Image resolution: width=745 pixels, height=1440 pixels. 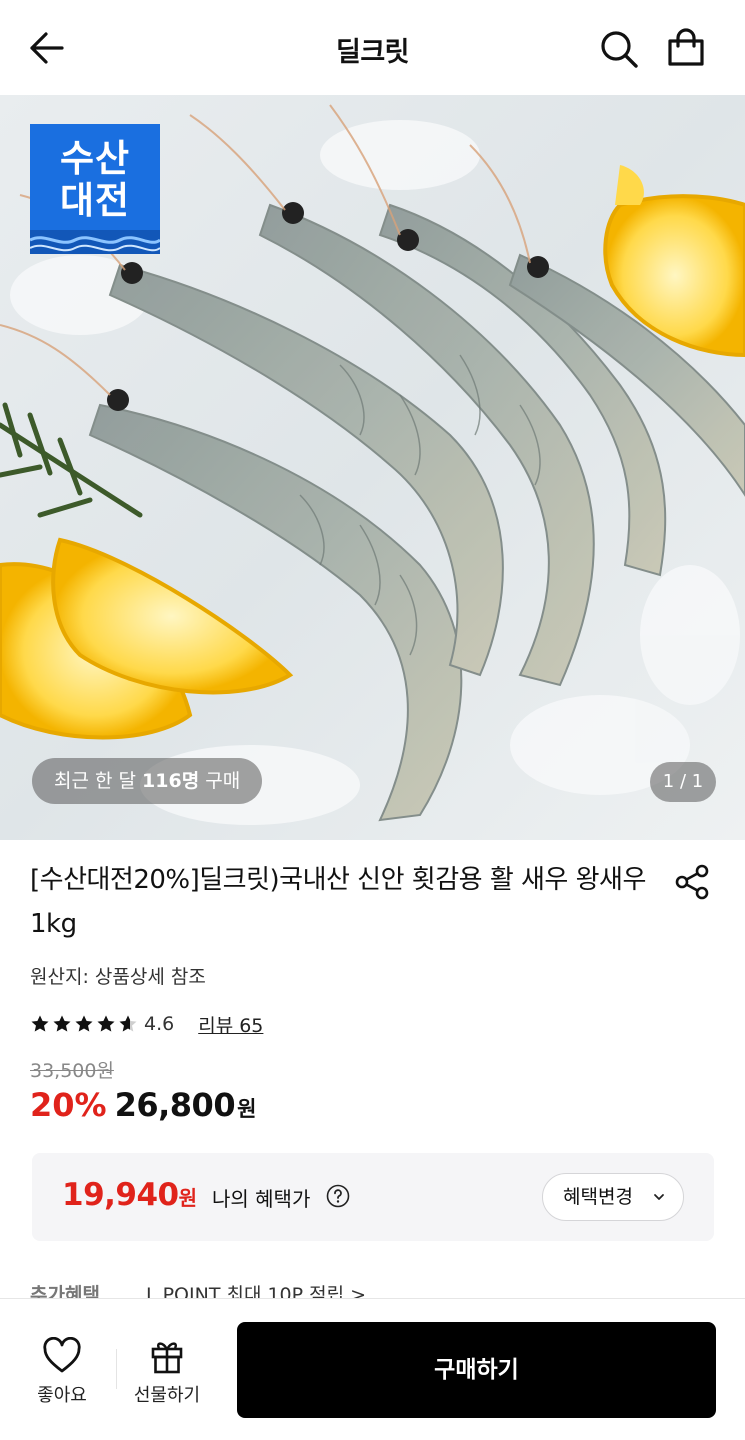 What do you see at coordinates (476, 1370) in the screenshot?
I see `buy-button: 구매하기` at bounding box center [476, 1370].